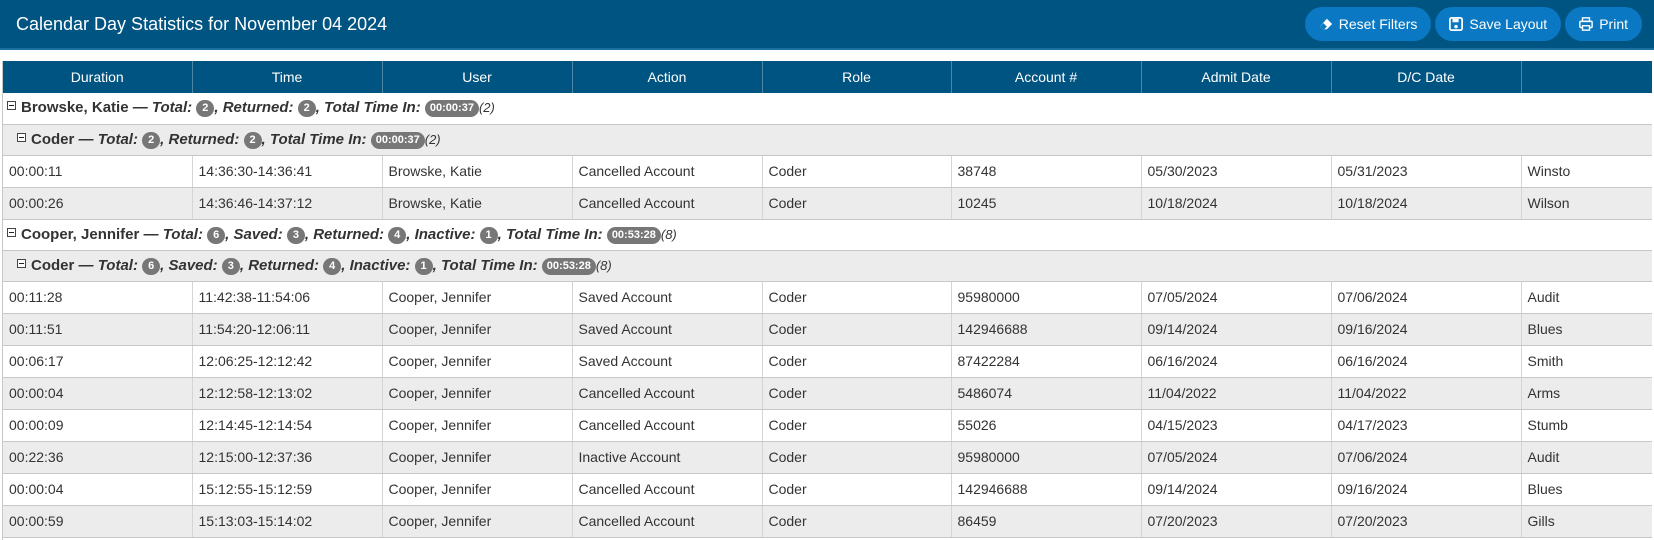 Image resolution: width=1654 pixels, height=540 pixels. Describe the element at coordinates (295, 235) in the screenshot. I see `saved-badge: 3` at that location.